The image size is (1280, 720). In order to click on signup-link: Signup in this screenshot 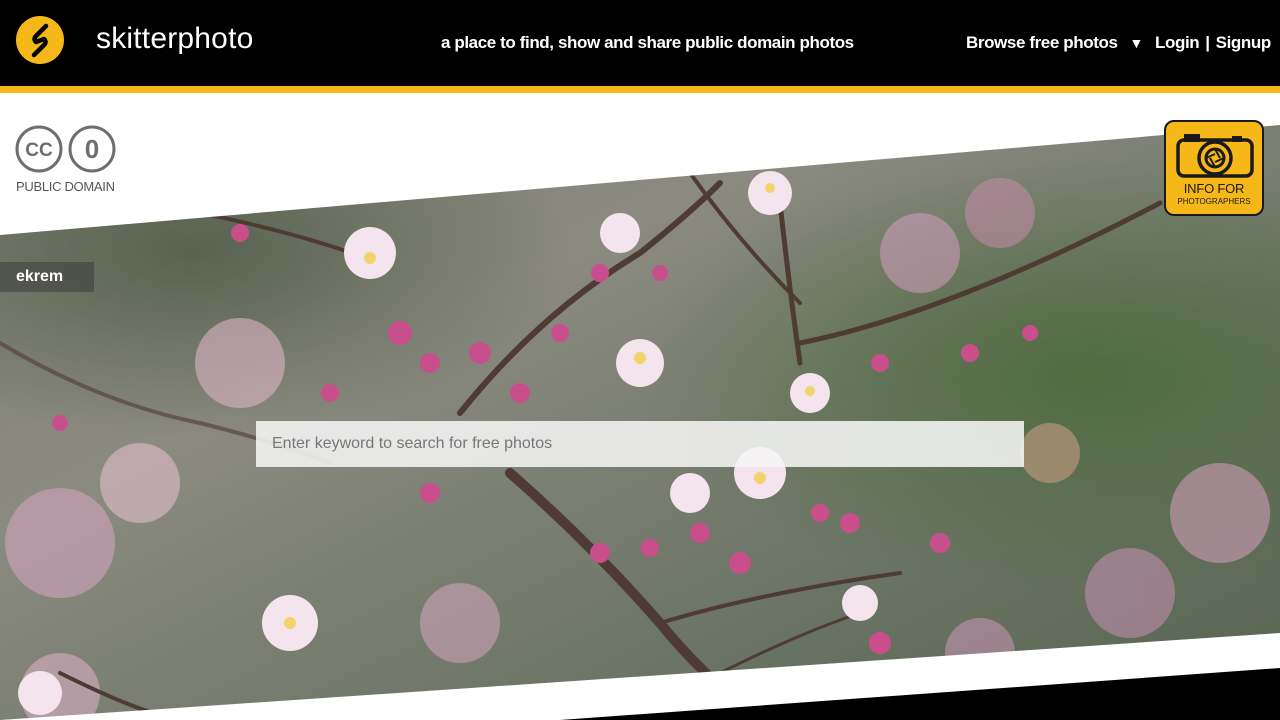, I will do `click(1244, 42)`.